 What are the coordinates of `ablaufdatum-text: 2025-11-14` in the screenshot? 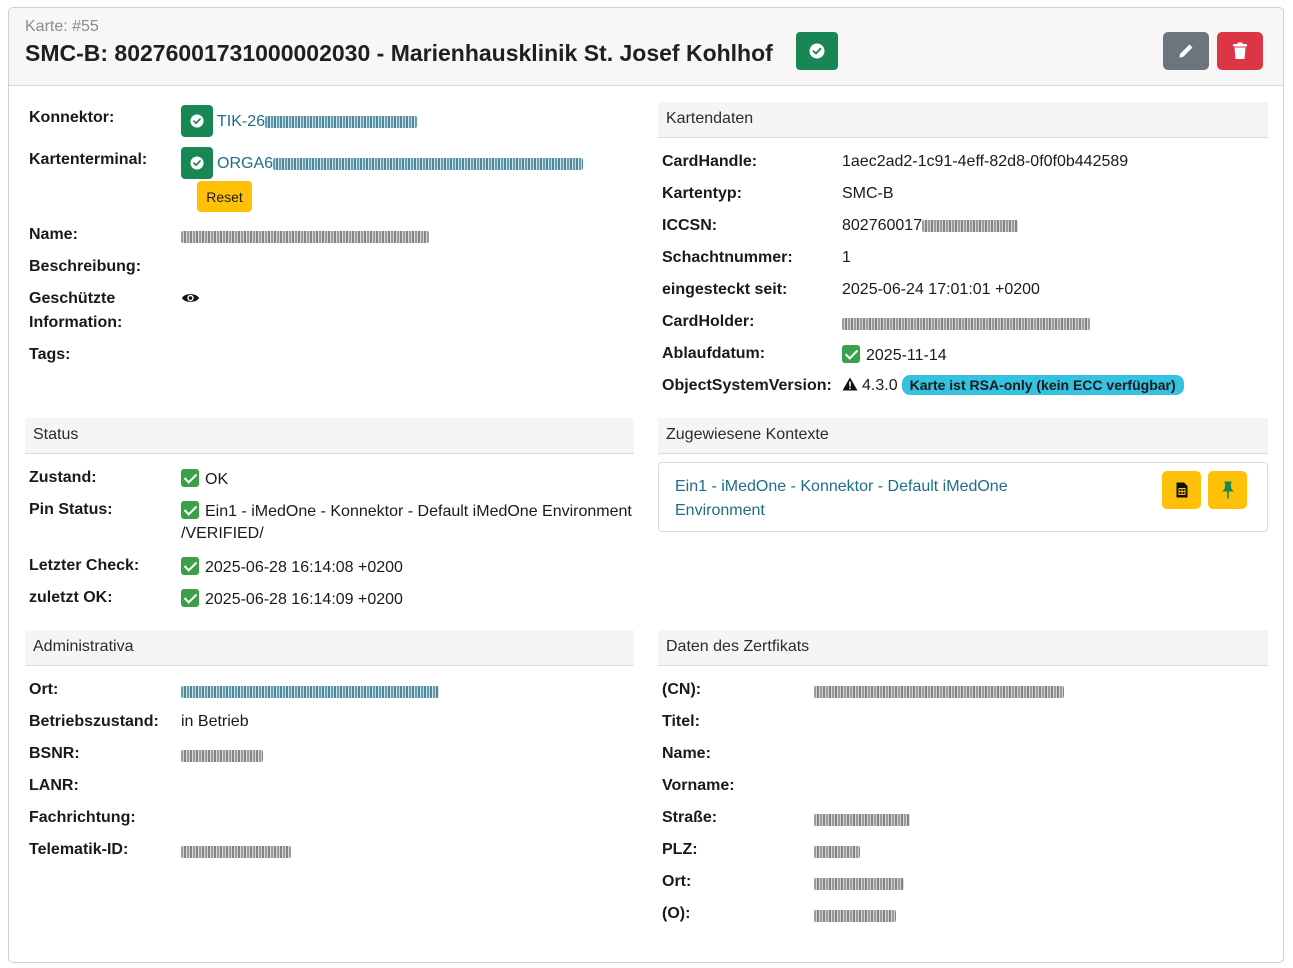 It's located at (906, 355).